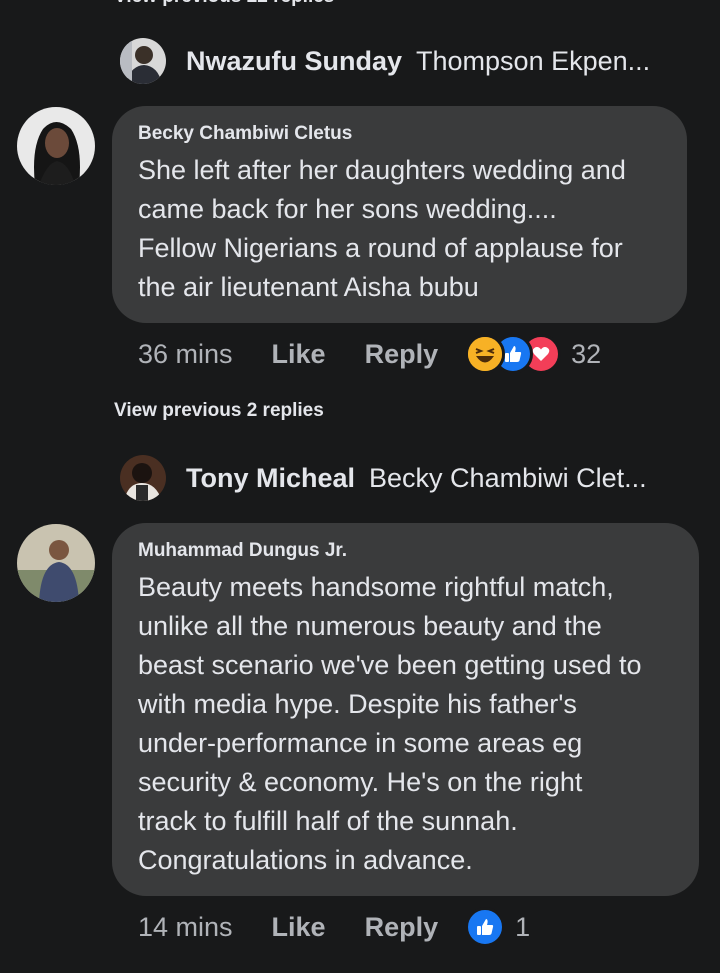  Describe the element at coordinates (185, 927) in the screenshot. I see `comment-timestamp: 14 mins` at that location.